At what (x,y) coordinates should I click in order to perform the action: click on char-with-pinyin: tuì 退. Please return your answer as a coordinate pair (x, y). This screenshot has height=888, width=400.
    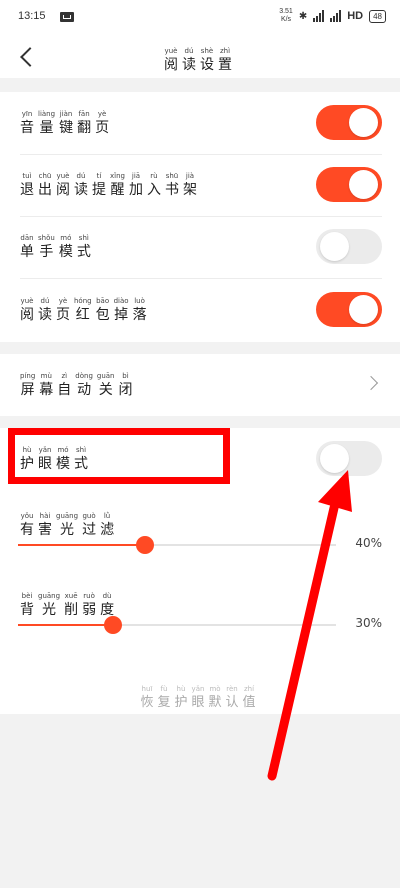
    Looking at the image, I should click on (27, 185).